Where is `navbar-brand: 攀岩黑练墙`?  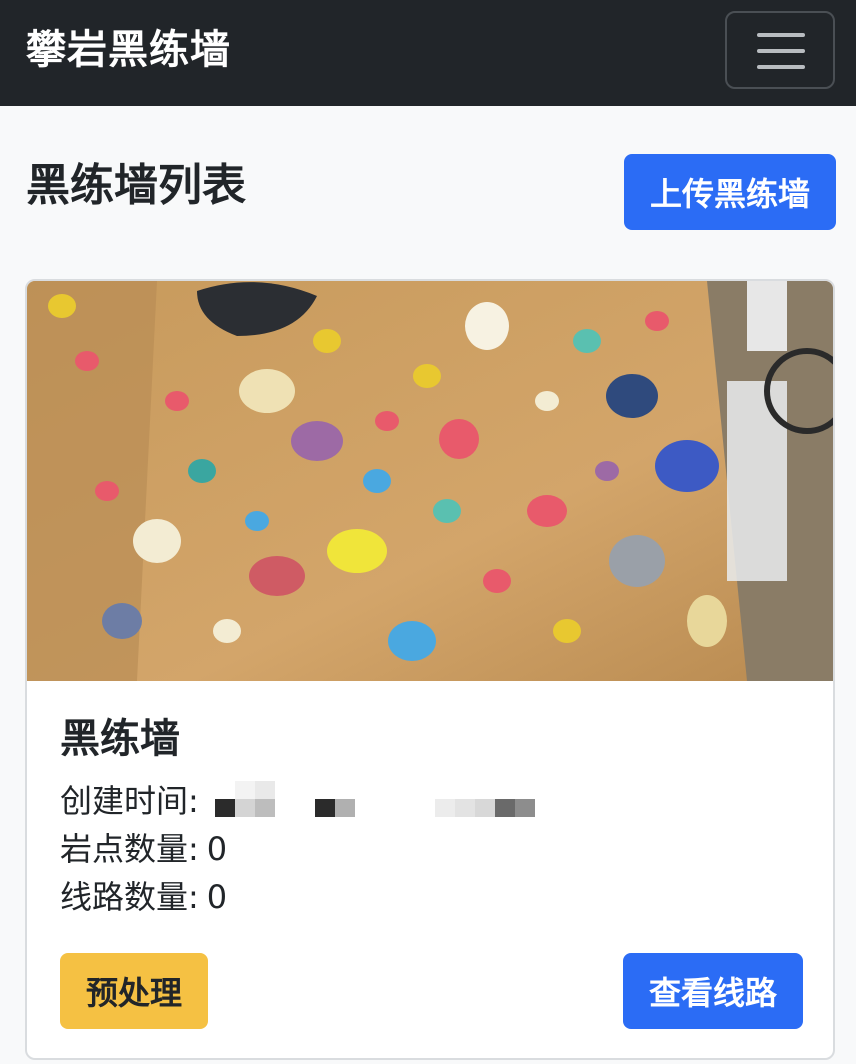
navbar-brand: 攀岩黑练墙 is located at coordinates (128, 50).